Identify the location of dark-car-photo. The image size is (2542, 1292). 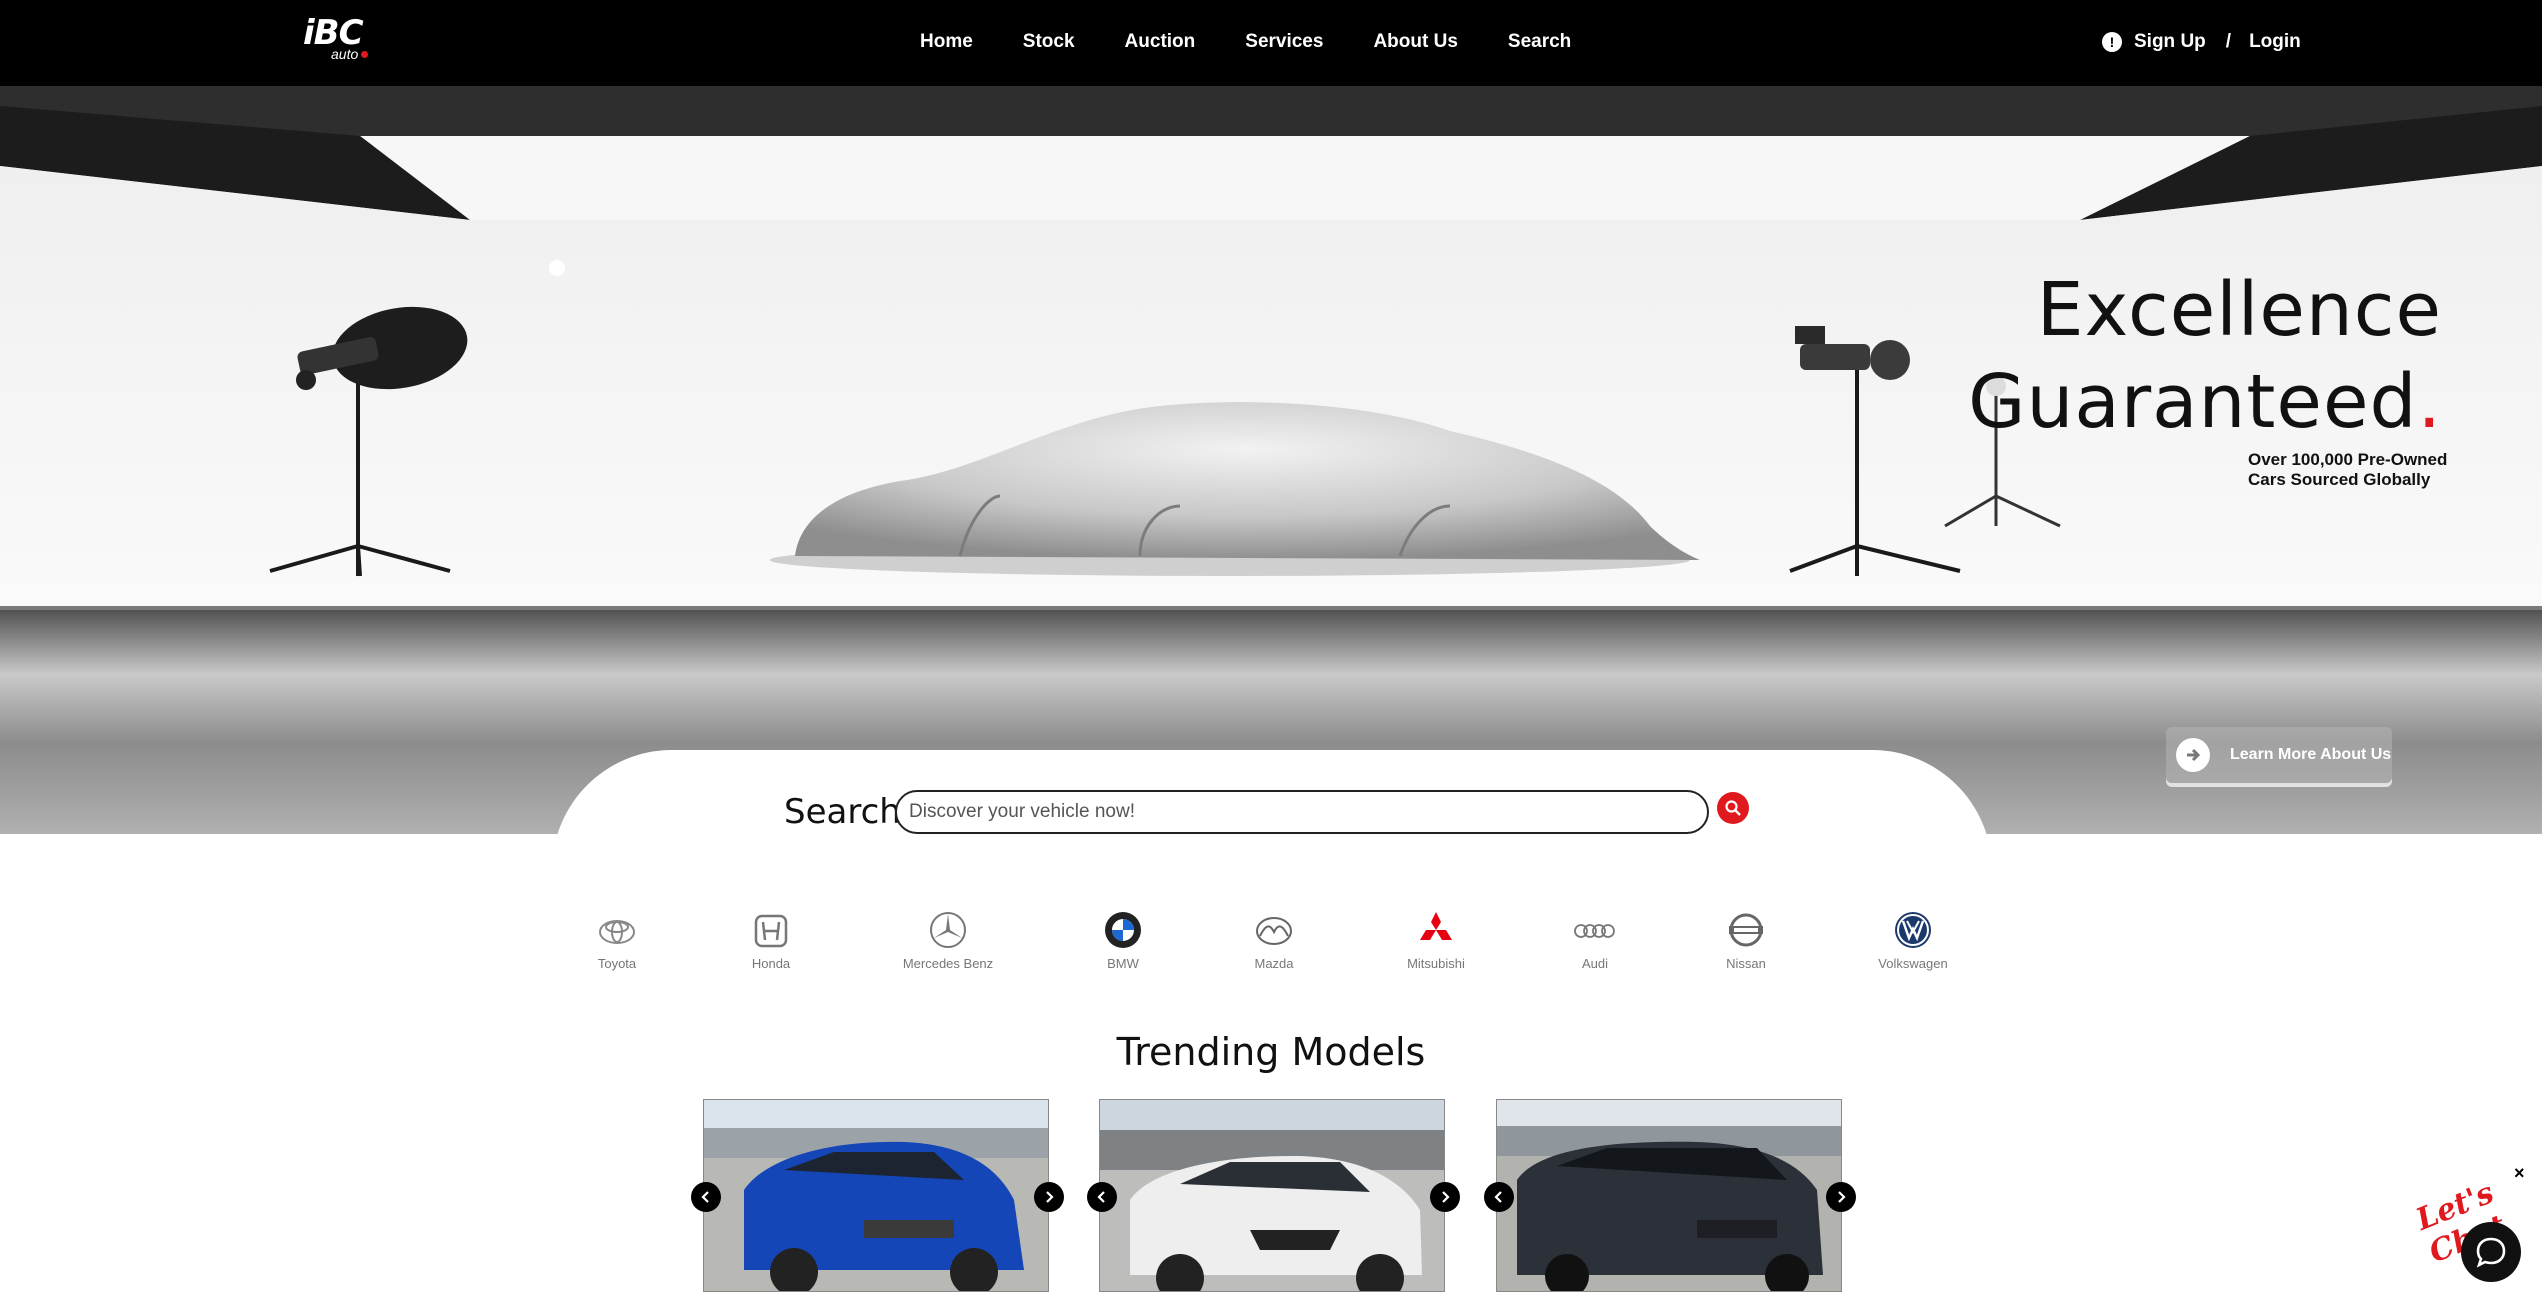
(1669, 1195).